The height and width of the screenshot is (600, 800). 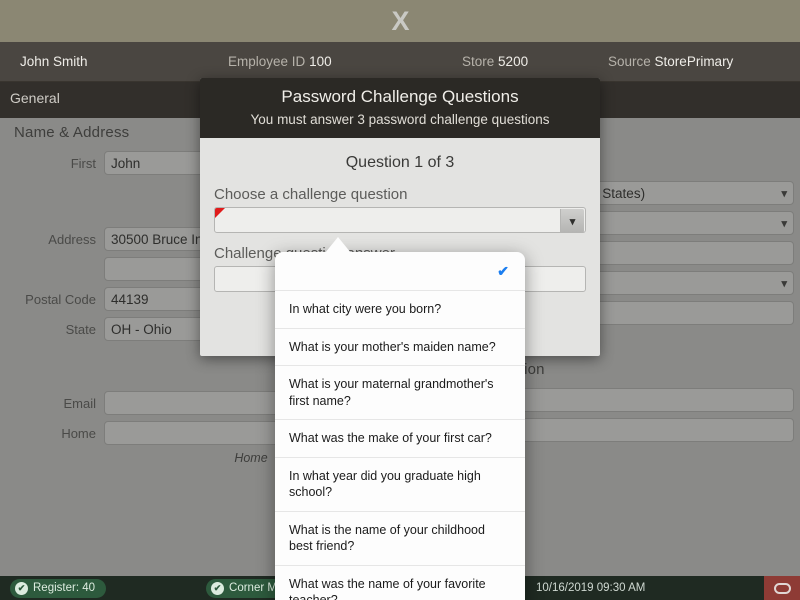 What do you see at coordinates (400, 348) in the screenshot?
I see `dropdown-option: What is your mother's maiden name?` at bounding box center [400, 348].